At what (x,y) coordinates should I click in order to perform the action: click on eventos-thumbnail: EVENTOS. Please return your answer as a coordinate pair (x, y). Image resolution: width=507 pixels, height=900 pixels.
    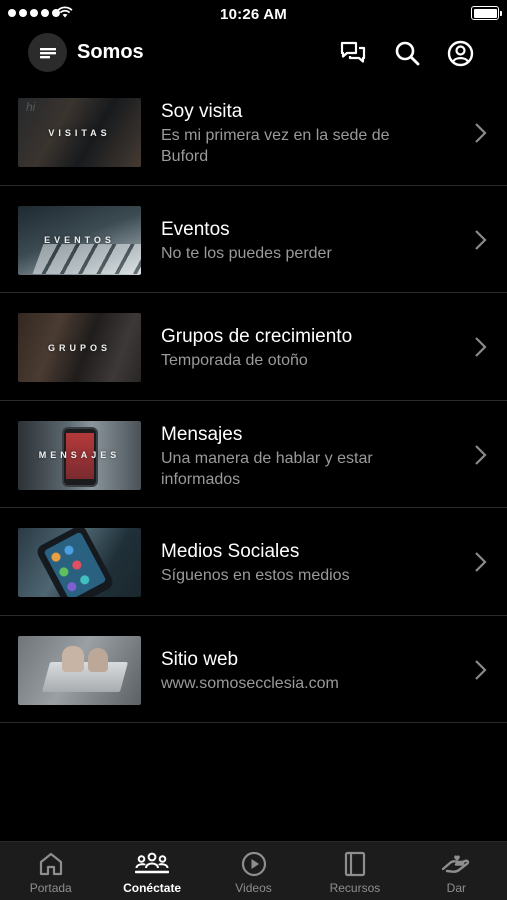
    Looking at the image, I should click on (79, 240).